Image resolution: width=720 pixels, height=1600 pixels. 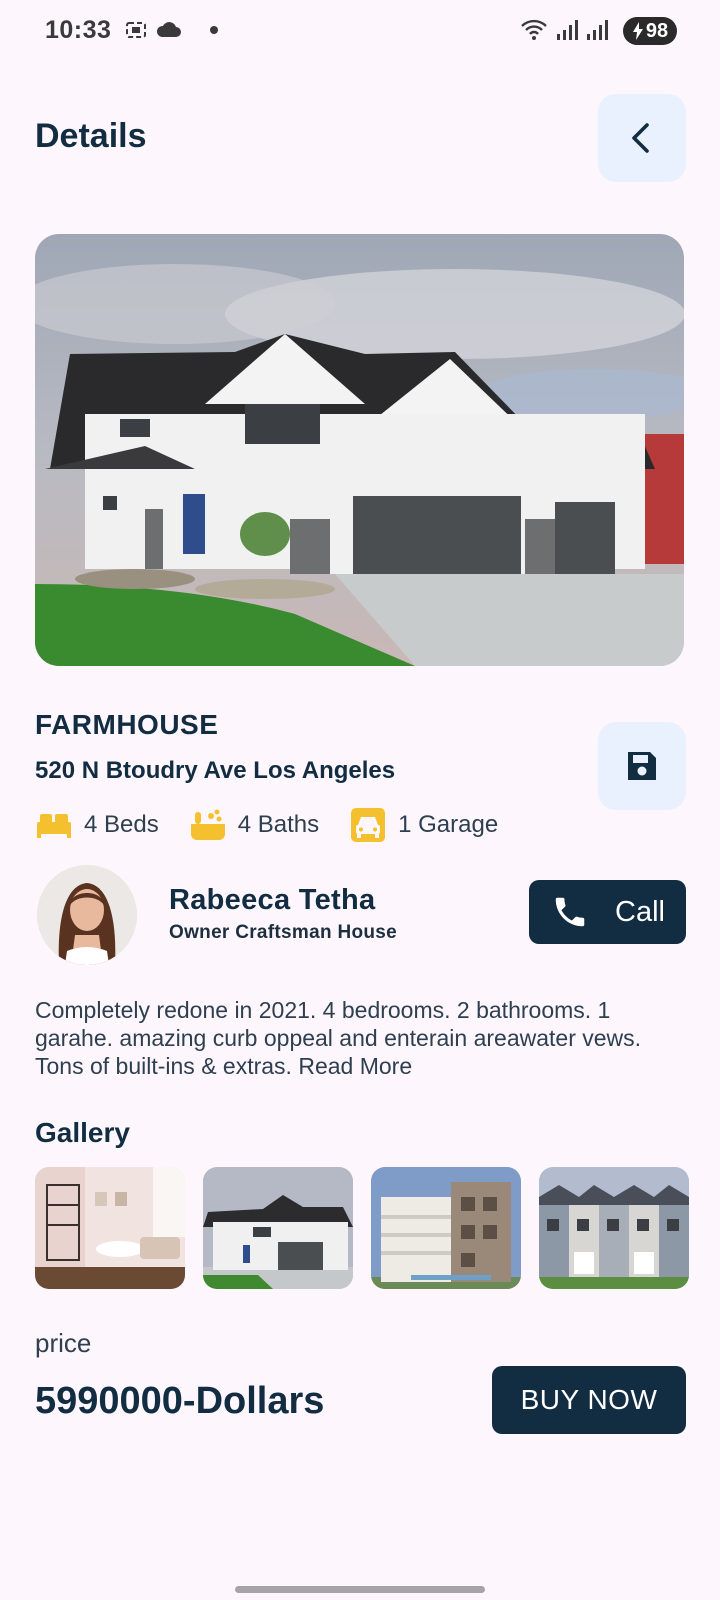 What do you see at coordinates (278, 1228) in the screenshot?
I see `gallery-thumbnail-farmhouse` at bounding box center [278, 1228].